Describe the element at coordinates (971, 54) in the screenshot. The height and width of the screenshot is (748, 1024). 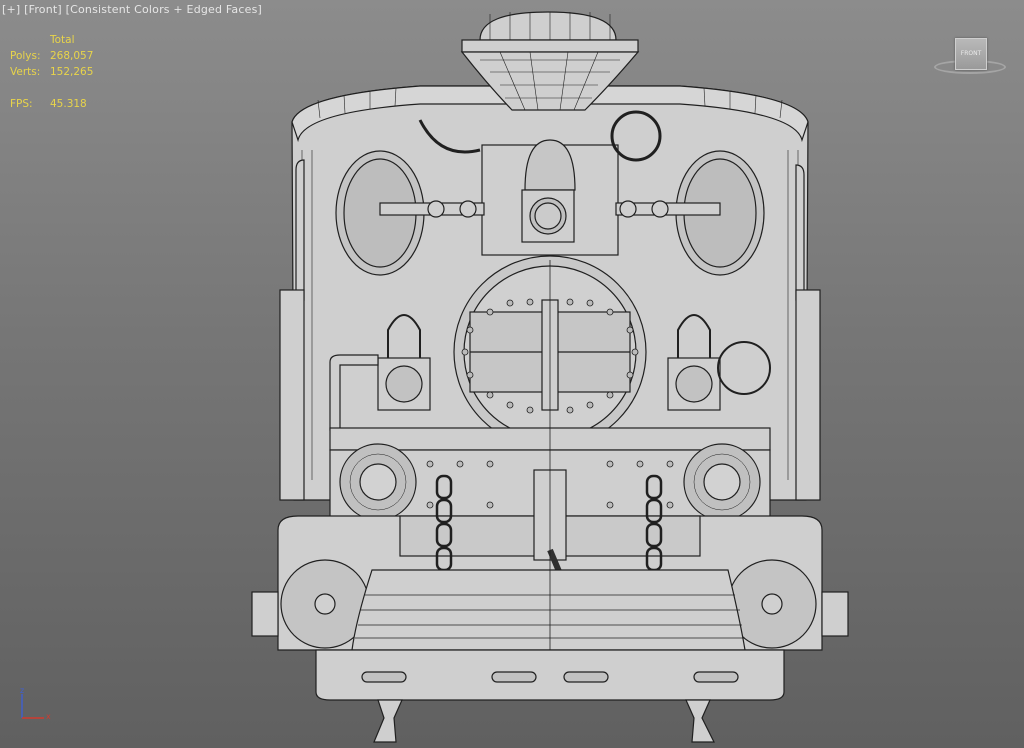
I see `viewcube-front-face: FRONT` at that location.